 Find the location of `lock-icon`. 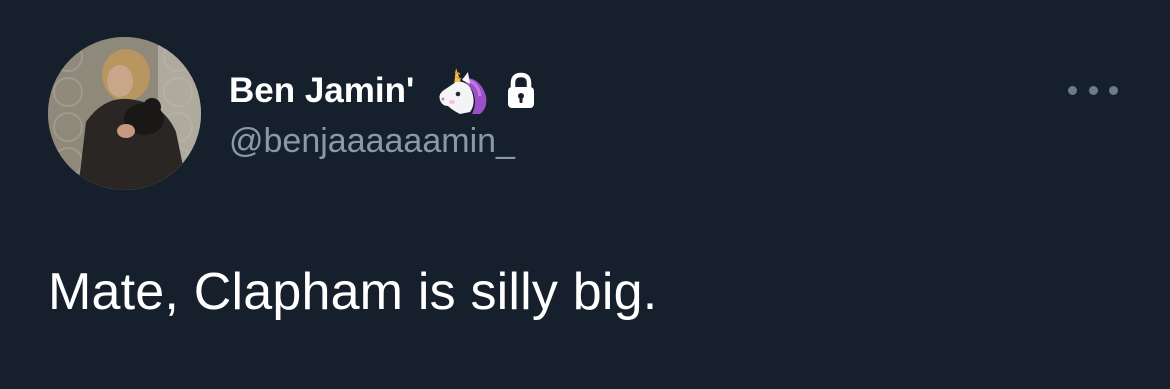

lock-icon is located at coordinates (521, 91).